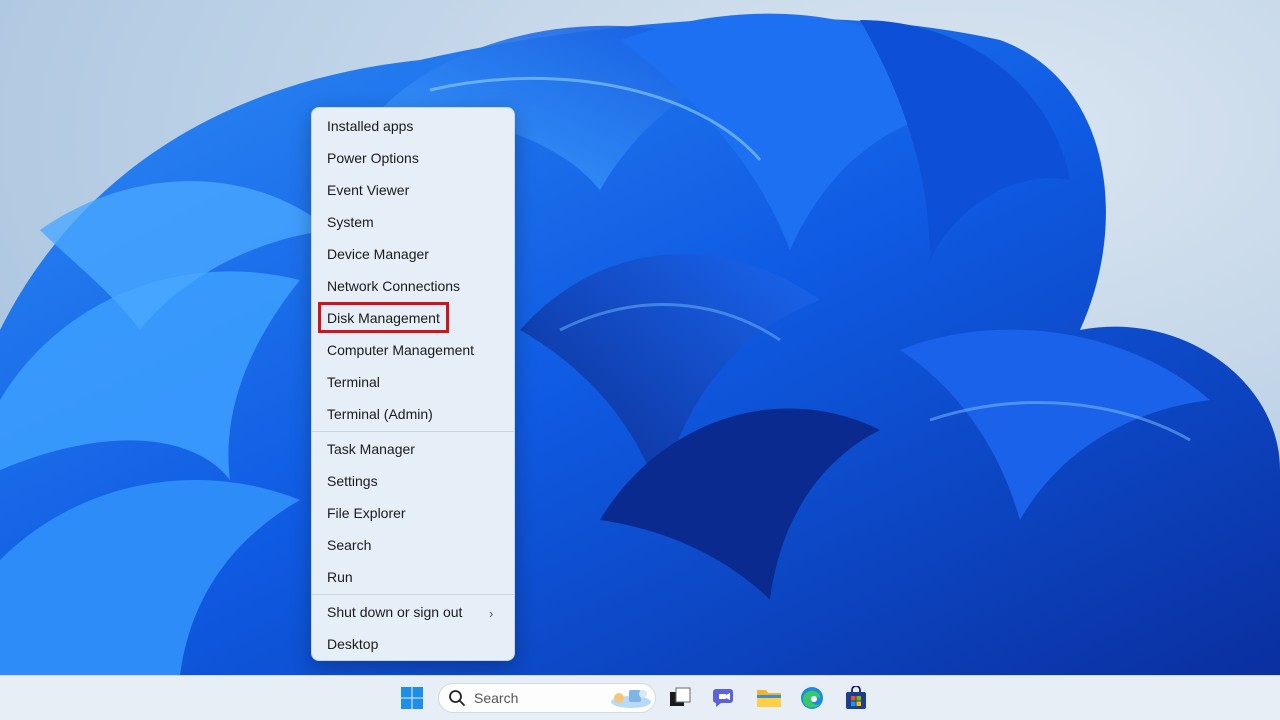 The image size is (1280, 720). What do you see at coordinates (352, 644) in the screenshot?
I see `menu-item-desktop: Desktop` at bounding box center [352, 644].